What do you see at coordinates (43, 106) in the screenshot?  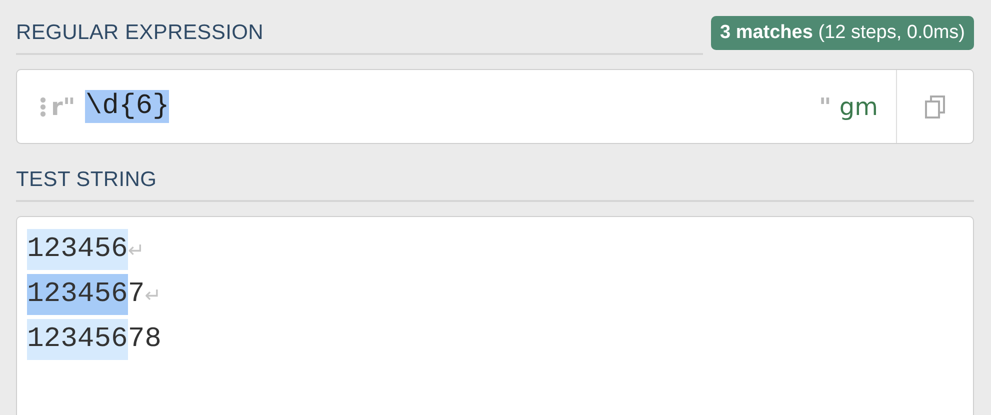 I see `drag-handle-icon` at bounding box center [43, 106].